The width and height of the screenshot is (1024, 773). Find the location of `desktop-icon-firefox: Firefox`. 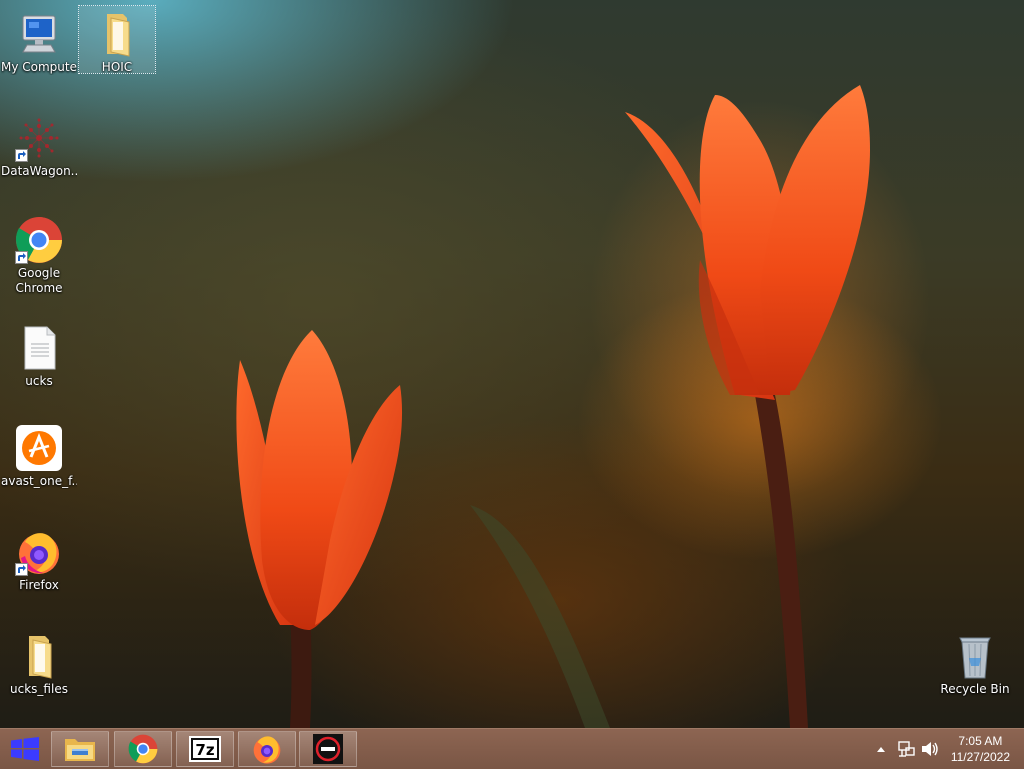

desktop-icon-firefox: Firefox is located at coordinates (39, 558).